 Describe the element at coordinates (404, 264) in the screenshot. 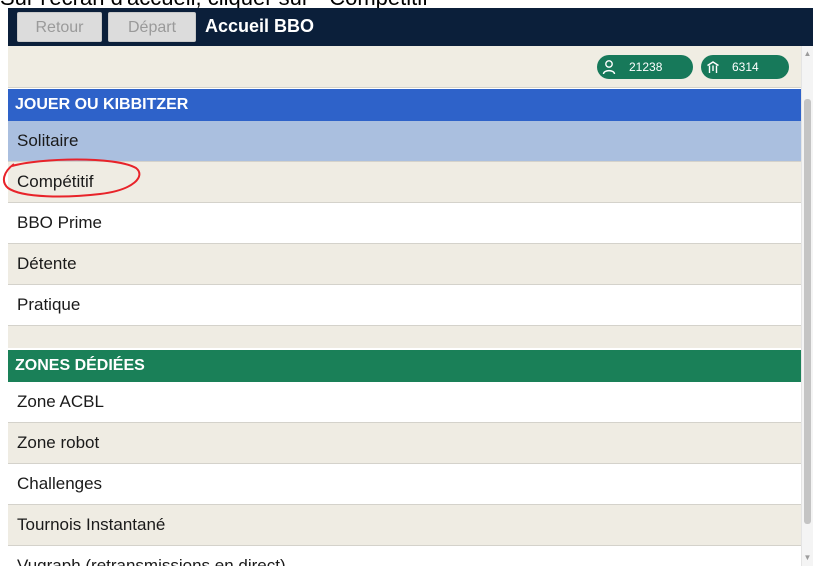

I see `menu-item-detente: Détente` at that location.